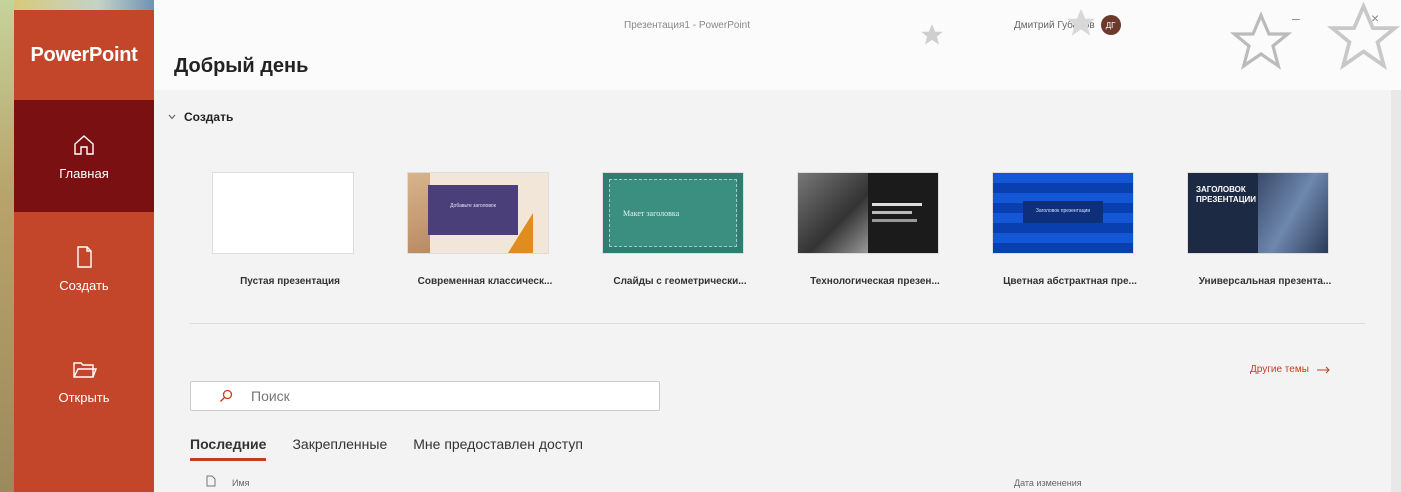 The image size is (1401, 492). What do you see at coordinates (84, 173) in the screenshot?
I see `nav-home-label: Главная` at bounding box center [84, 173].